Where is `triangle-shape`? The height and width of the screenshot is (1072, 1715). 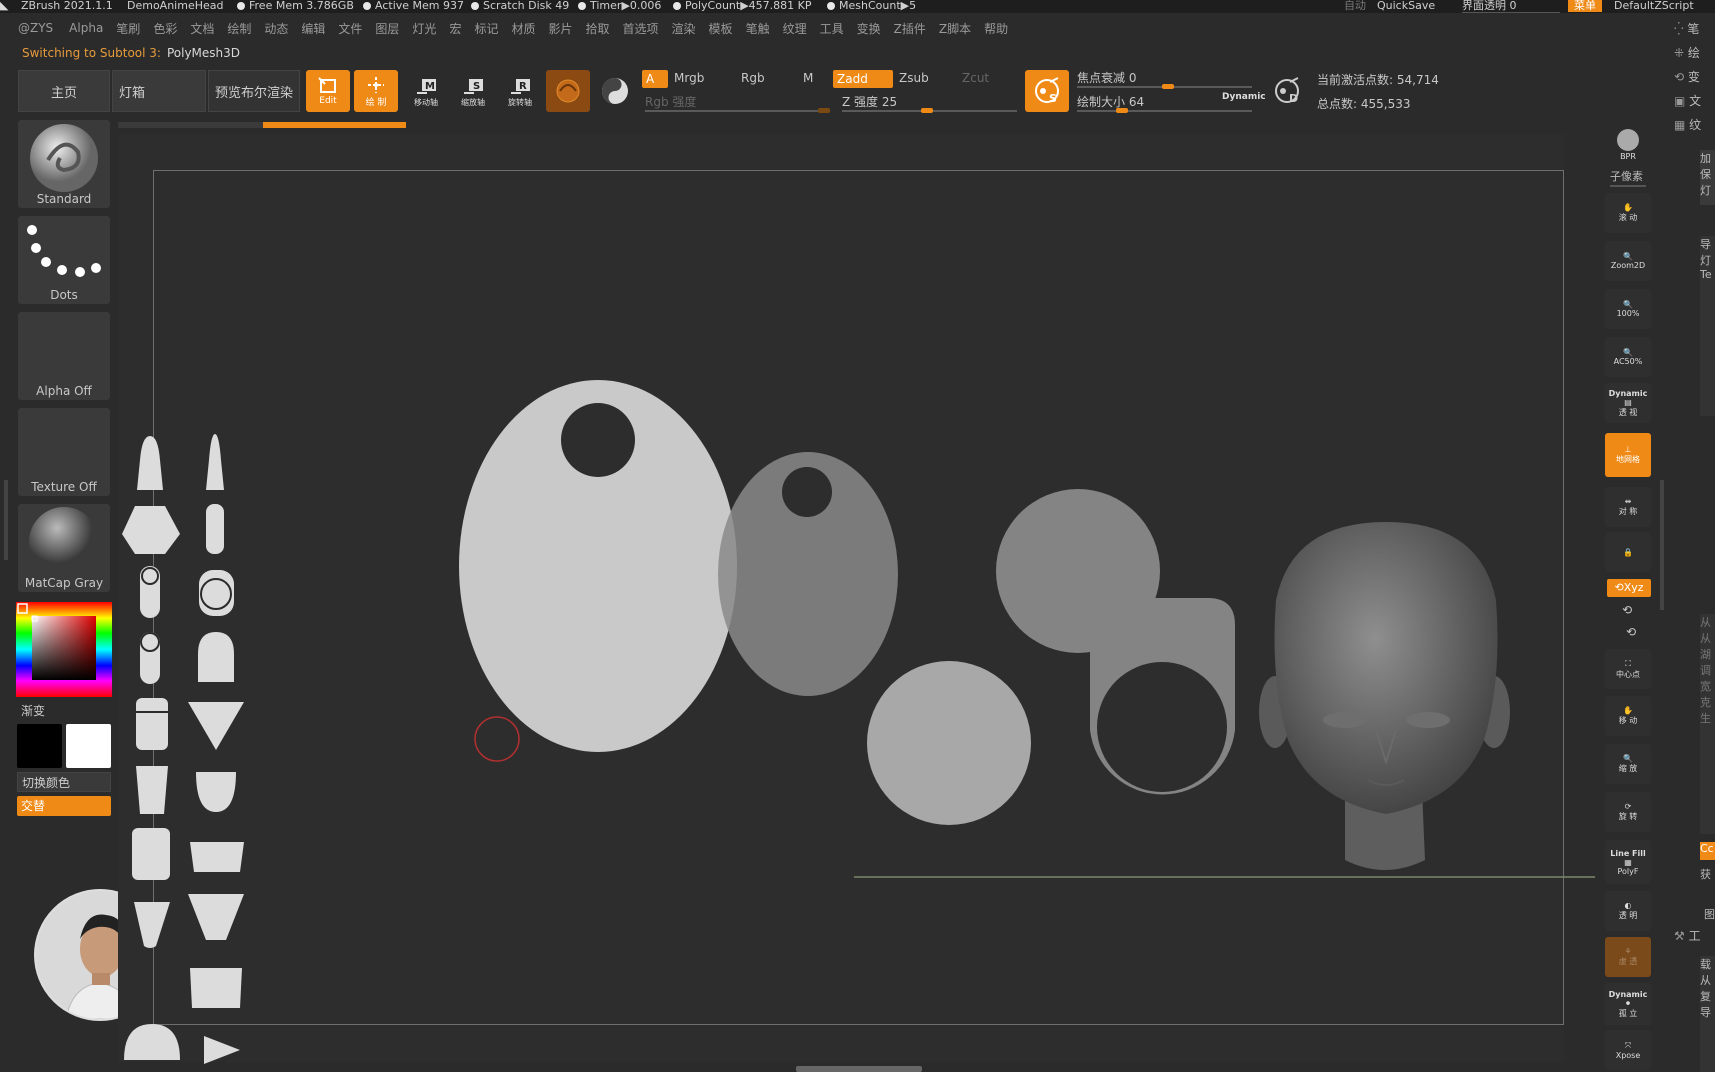
triangle-shape is located at coordinates (216, 726).